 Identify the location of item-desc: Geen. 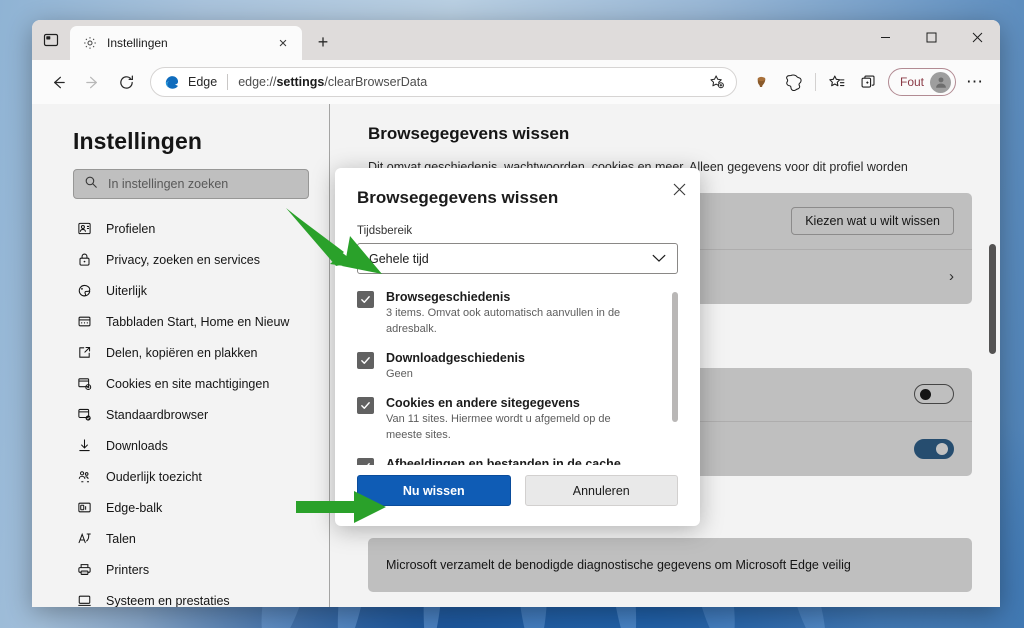
(399, 373).